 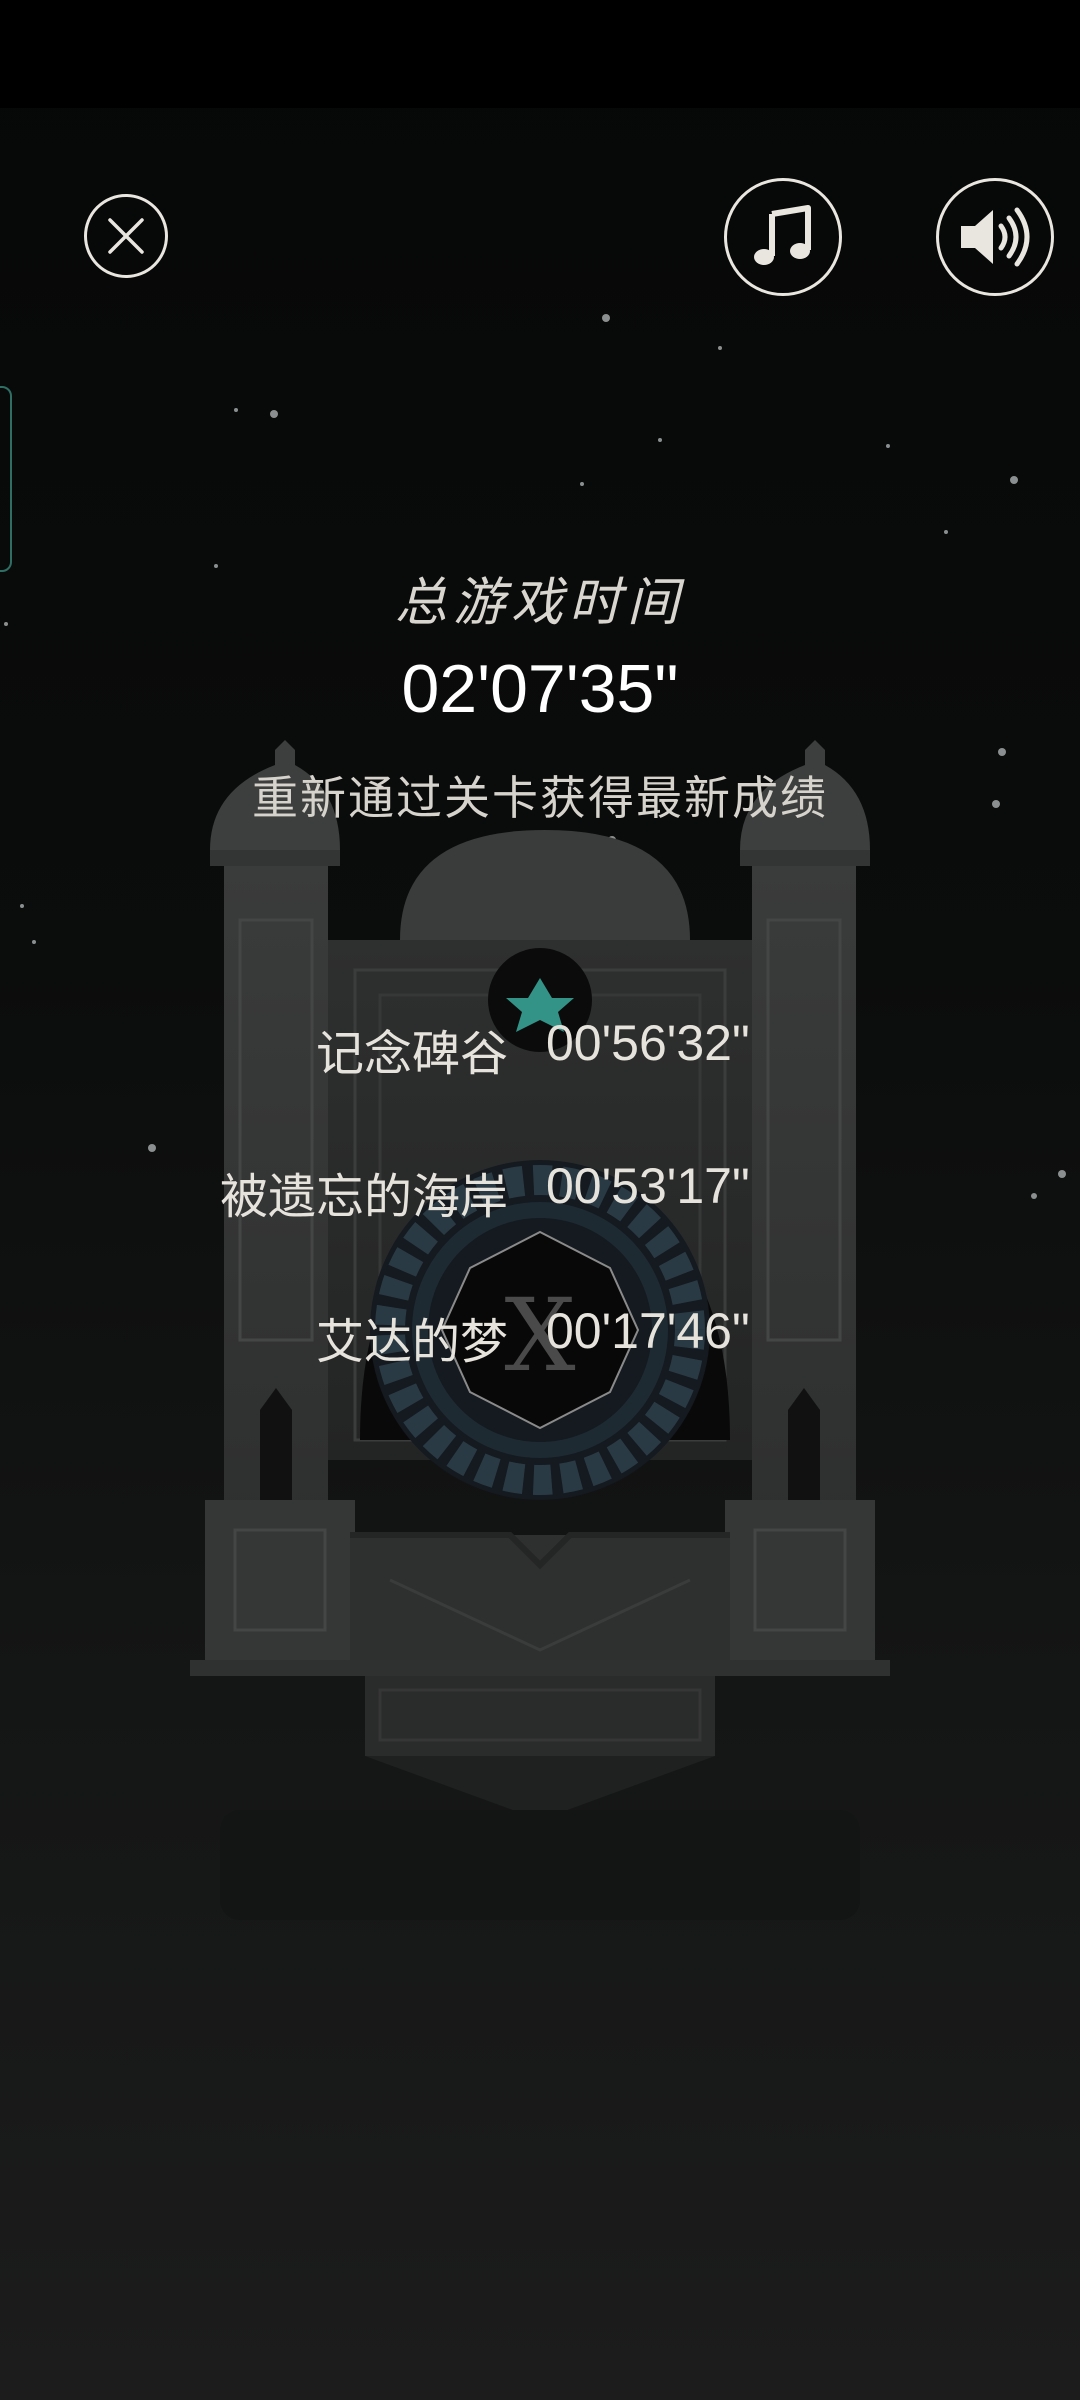 What do you see at coordinates (540, 689) in the screenshot?
I see `total-time-value: 02'07'35"` at bounding box center [540, 689].